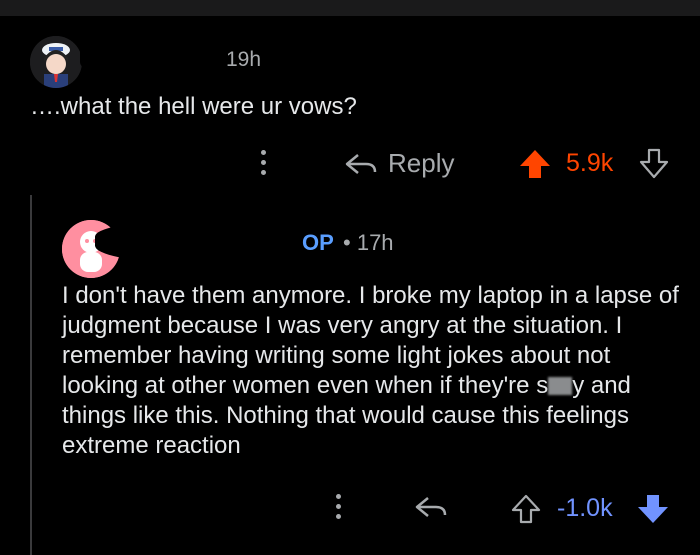 The width and height of the screenshot is (700, 555). Describe the element at coordinates (31, 375) in the screenshot. I see `thread-line` at that location.